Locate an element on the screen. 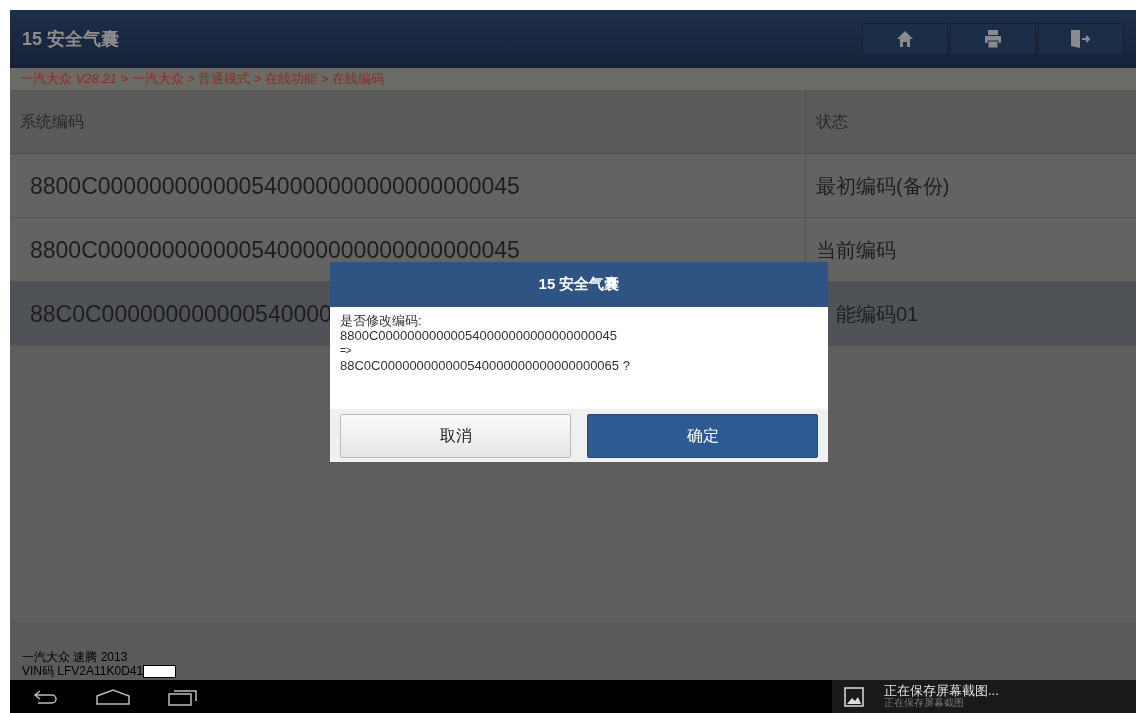 Image resolution: width=1136 pixels, height=713 pixels. dialog-message-line: => is located at coordinates (346, 351).